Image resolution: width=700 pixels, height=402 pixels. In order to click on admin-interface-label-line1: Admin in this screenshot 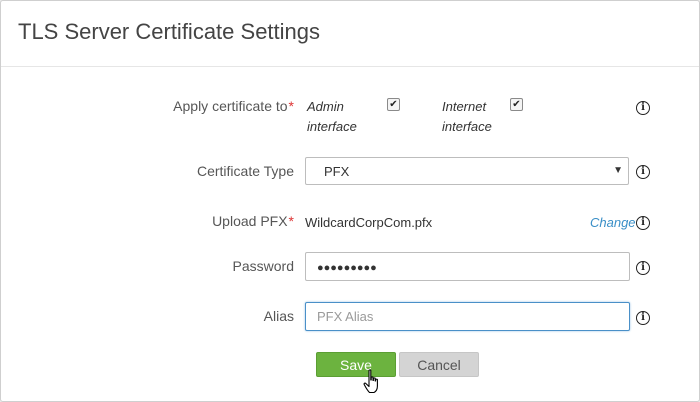, I will do `click(325, 106)`.